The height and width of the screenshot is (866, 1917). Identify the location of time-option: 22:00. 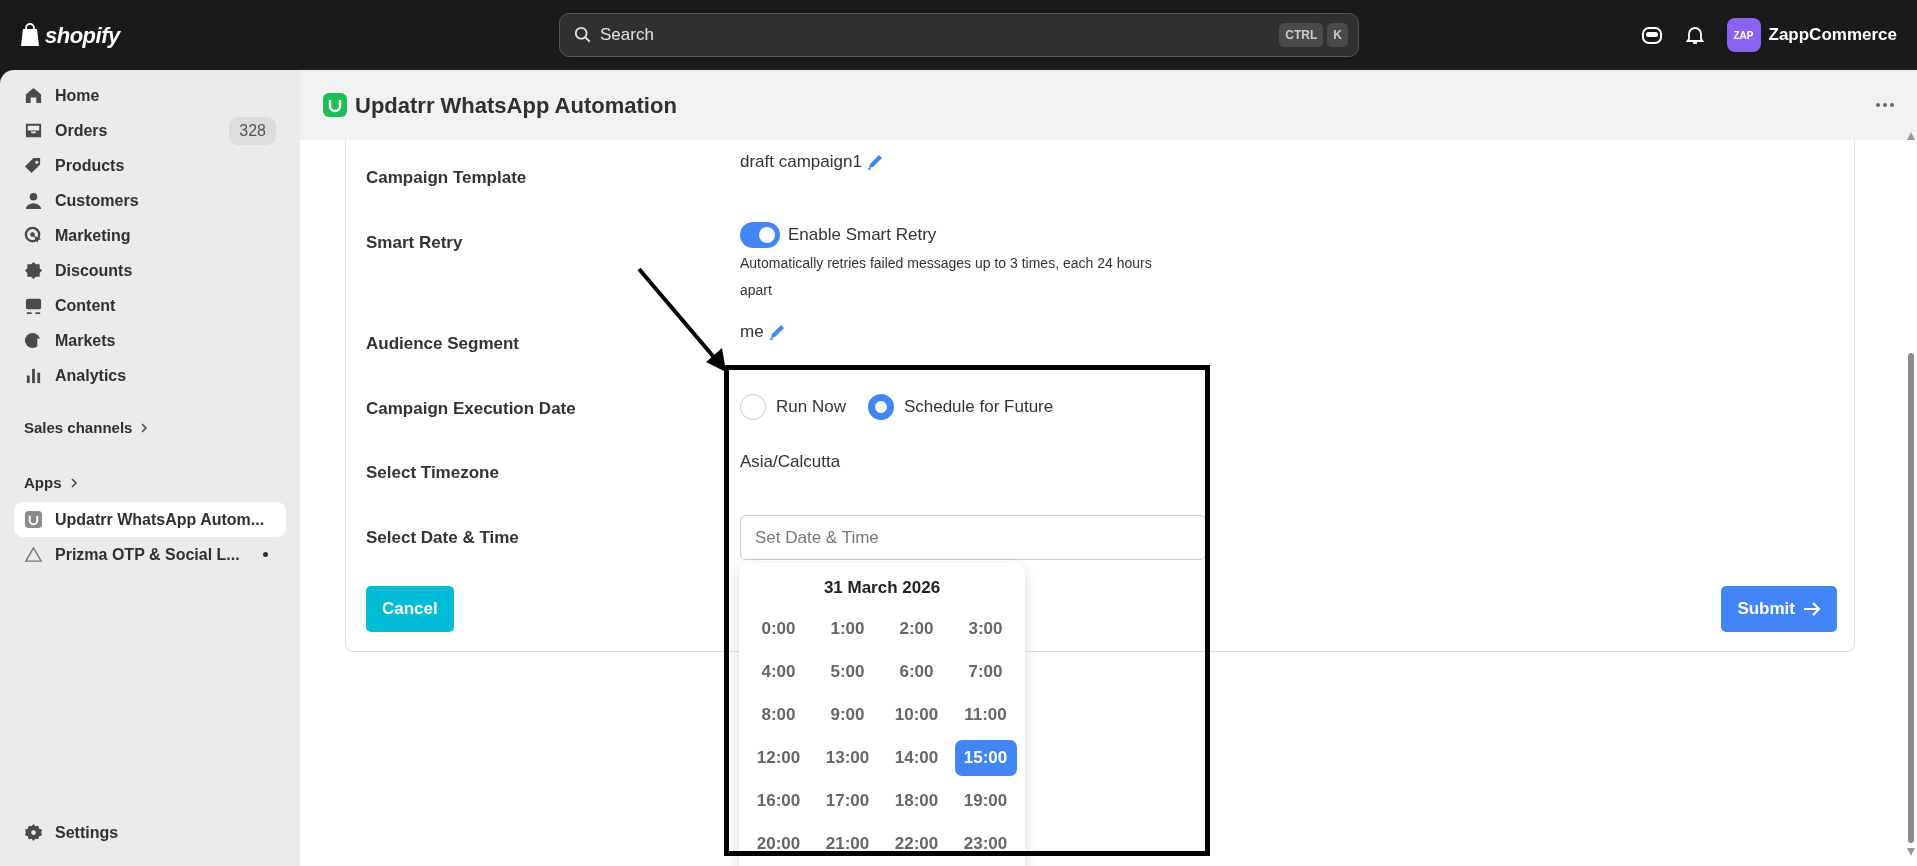
(916, 843).